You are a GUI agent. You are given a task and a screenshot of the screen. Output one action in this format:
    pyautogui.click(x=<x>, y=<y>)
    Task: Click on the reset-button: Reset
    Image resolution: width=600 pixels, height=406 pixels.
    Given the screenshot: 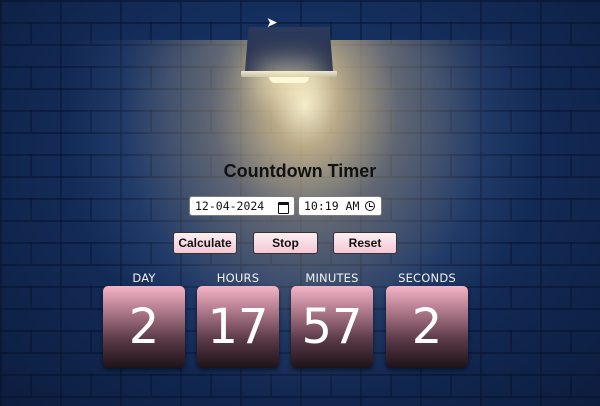 What is the action you would take?
    pyautogui.click(x=365, y=243)
    